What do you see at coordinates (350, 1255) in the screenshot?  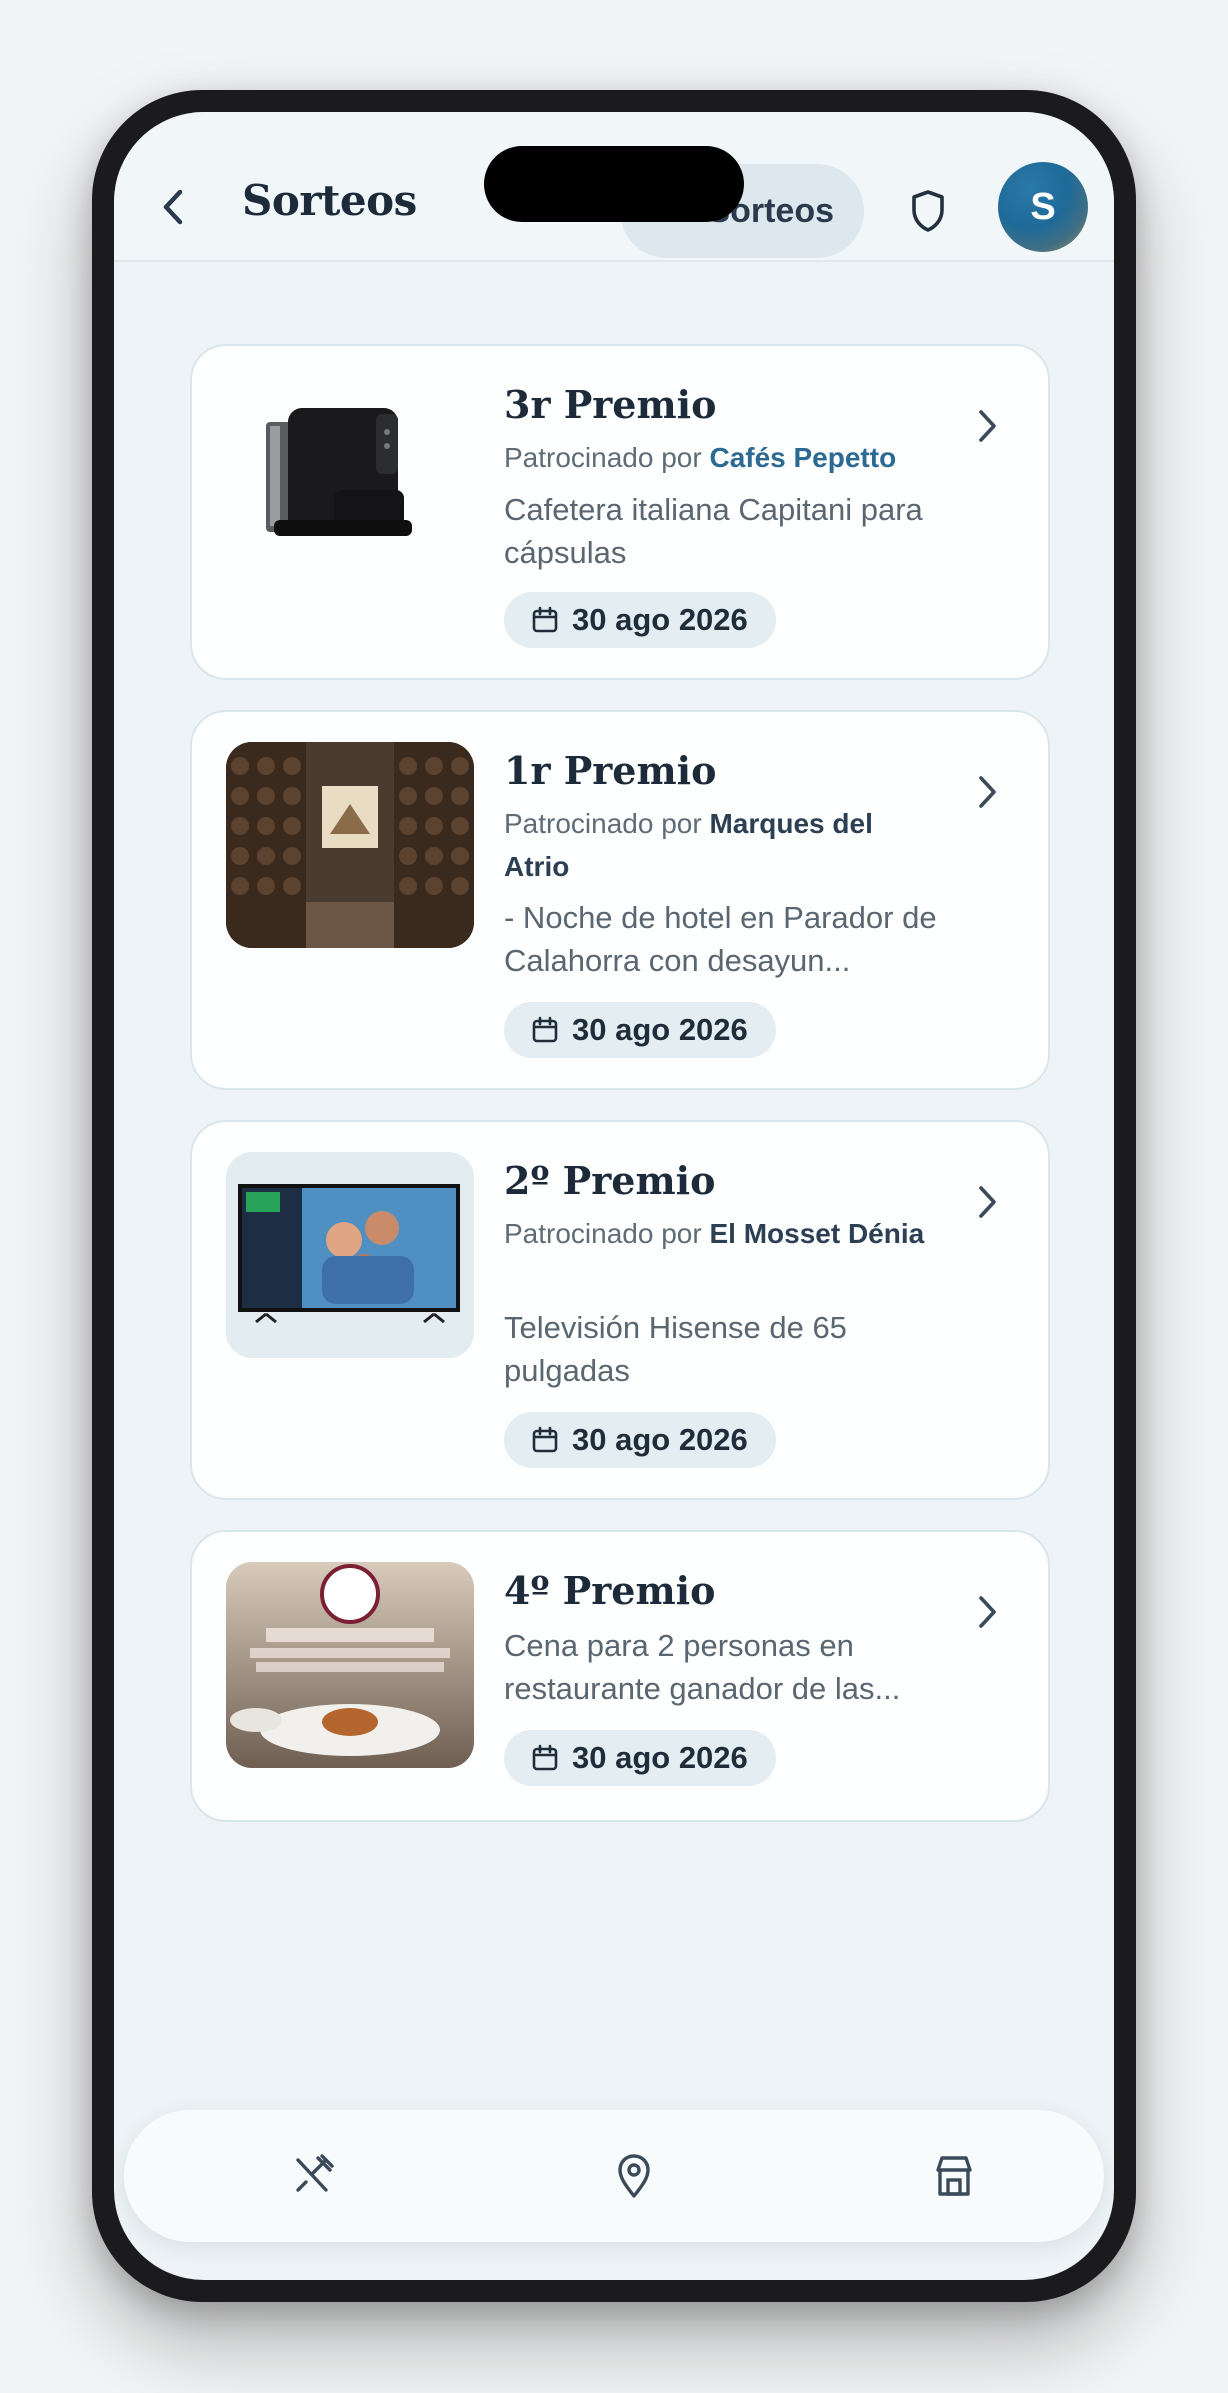 I see `television-image` at bounding box center [350, 1255].